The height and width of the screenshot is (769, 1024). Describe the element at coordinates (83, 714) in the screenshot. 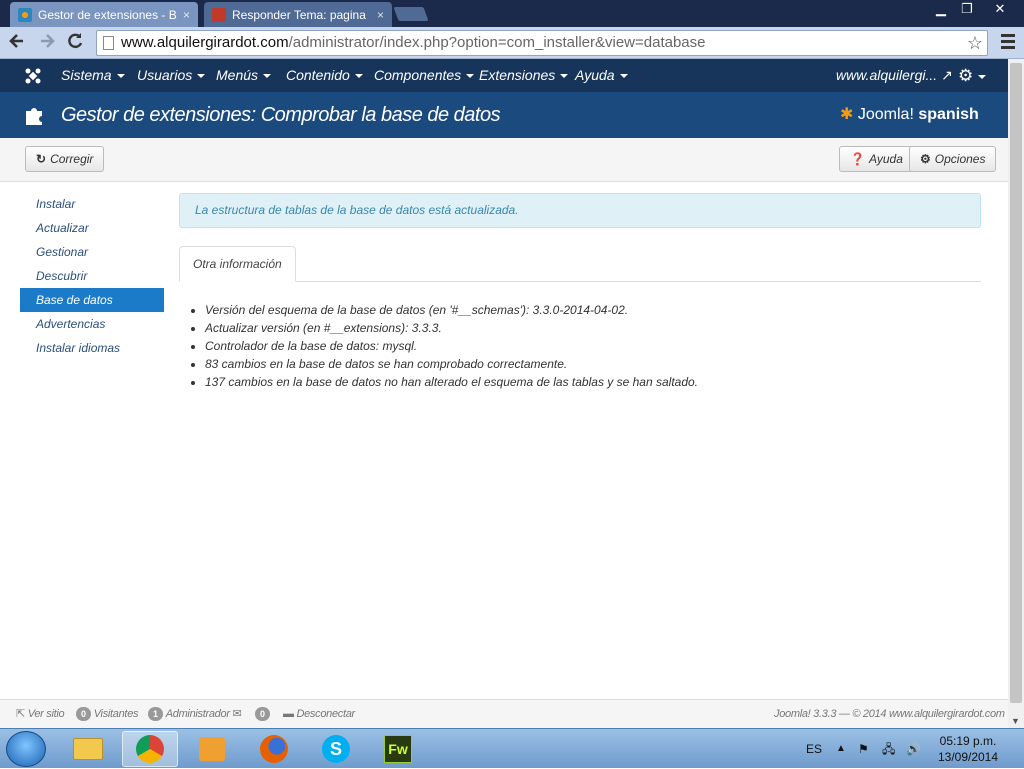

I see `visitors-count-badge: 0` at that location.